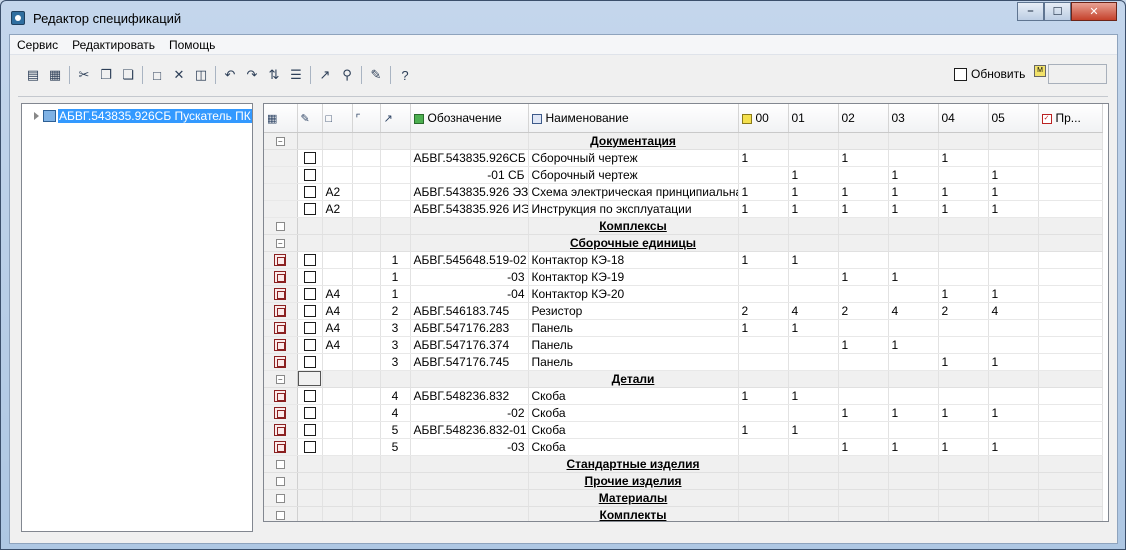 This screenshot has width=1126, height=550. Describe the element at coordinates (395, 175) in the screenshot. I see `position-cell` at that location.